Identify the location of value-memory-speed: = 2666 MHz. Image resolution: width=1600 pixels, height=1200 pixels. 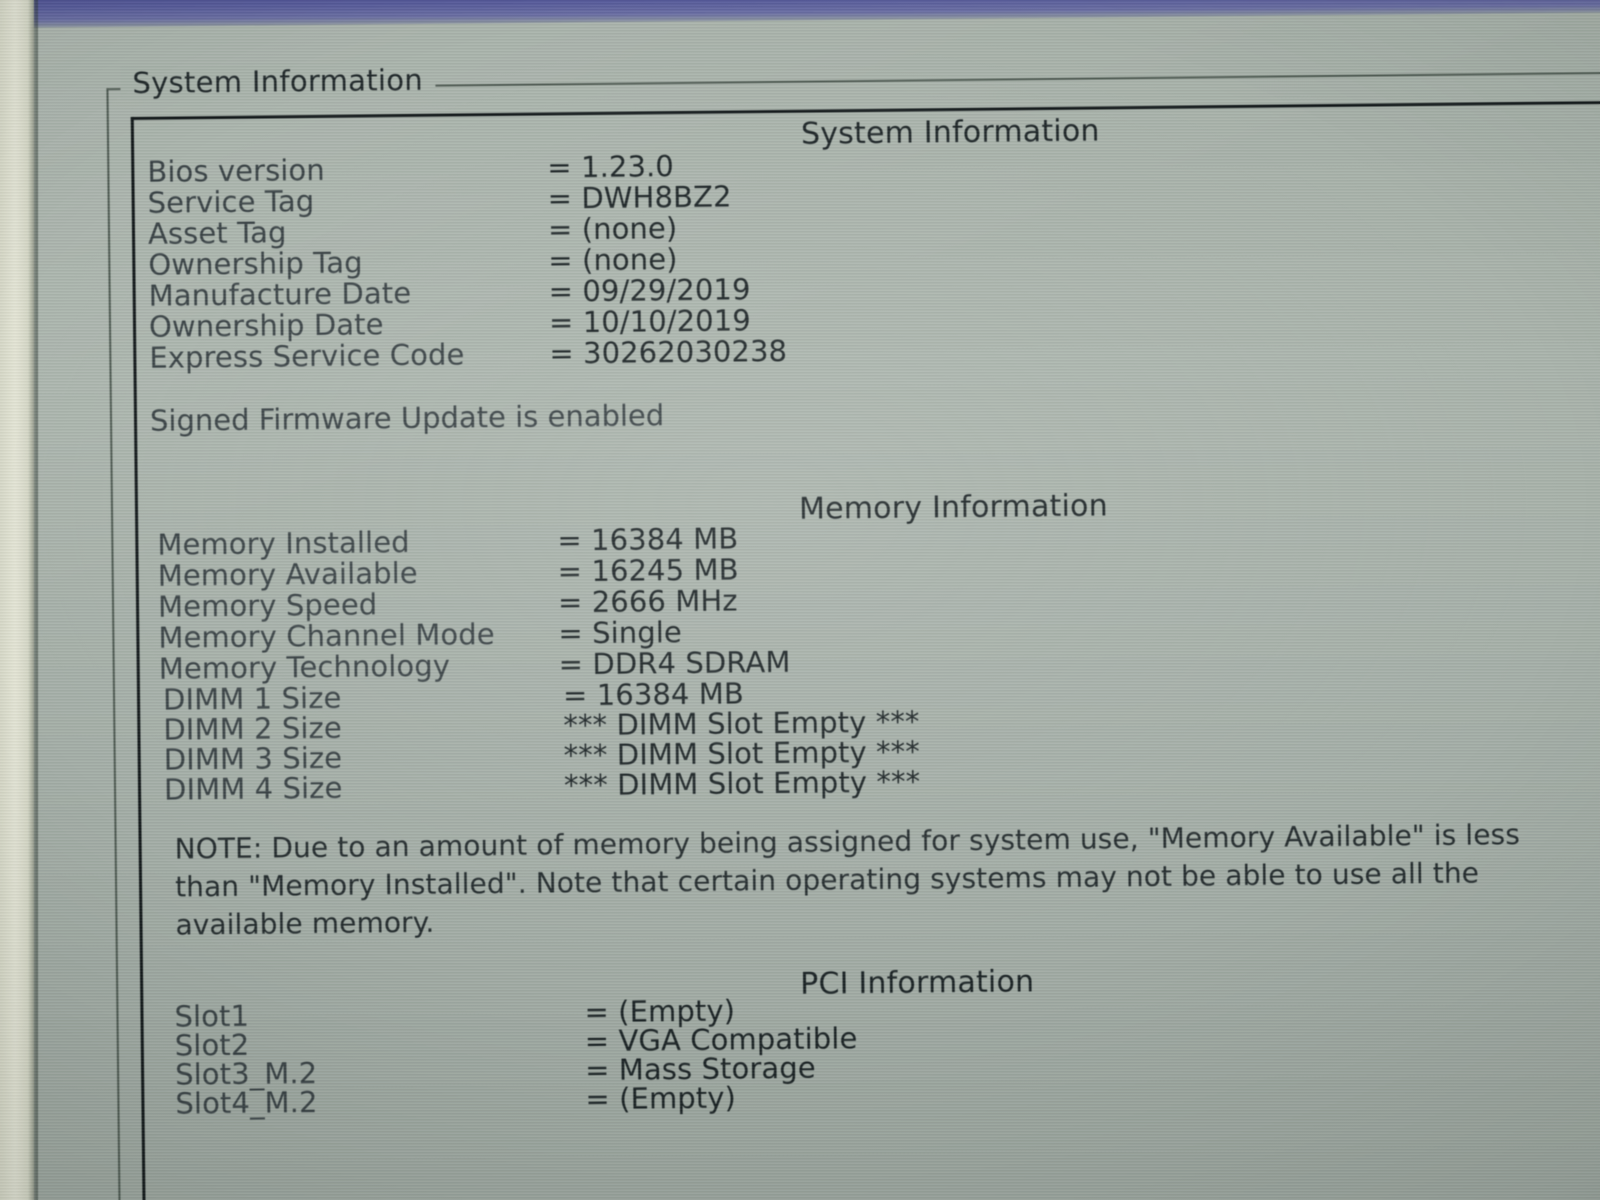
(647, 601).